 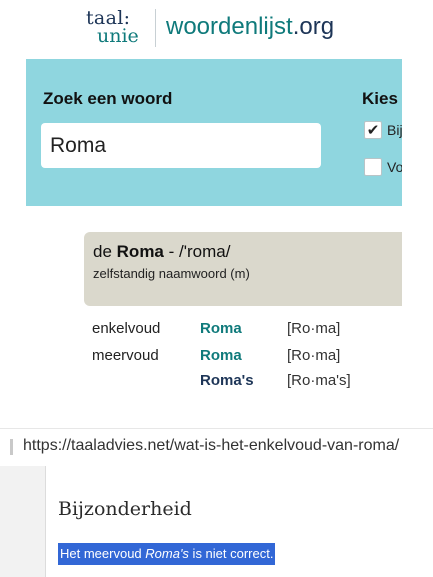 What do you see at coordinates (319, 380) in the screenshot?
I see `inflection-hyphenation: [Ro·ma's]` at bounding box center [319, 380].